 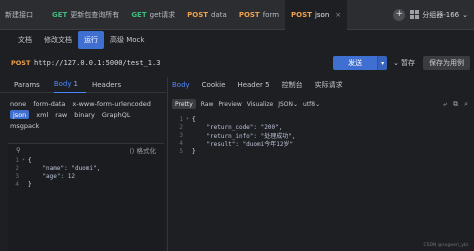 What do you see at coordinates (181, 151) in the screenshot?
I see `line-number: 5` at bounding box center [181, 151].